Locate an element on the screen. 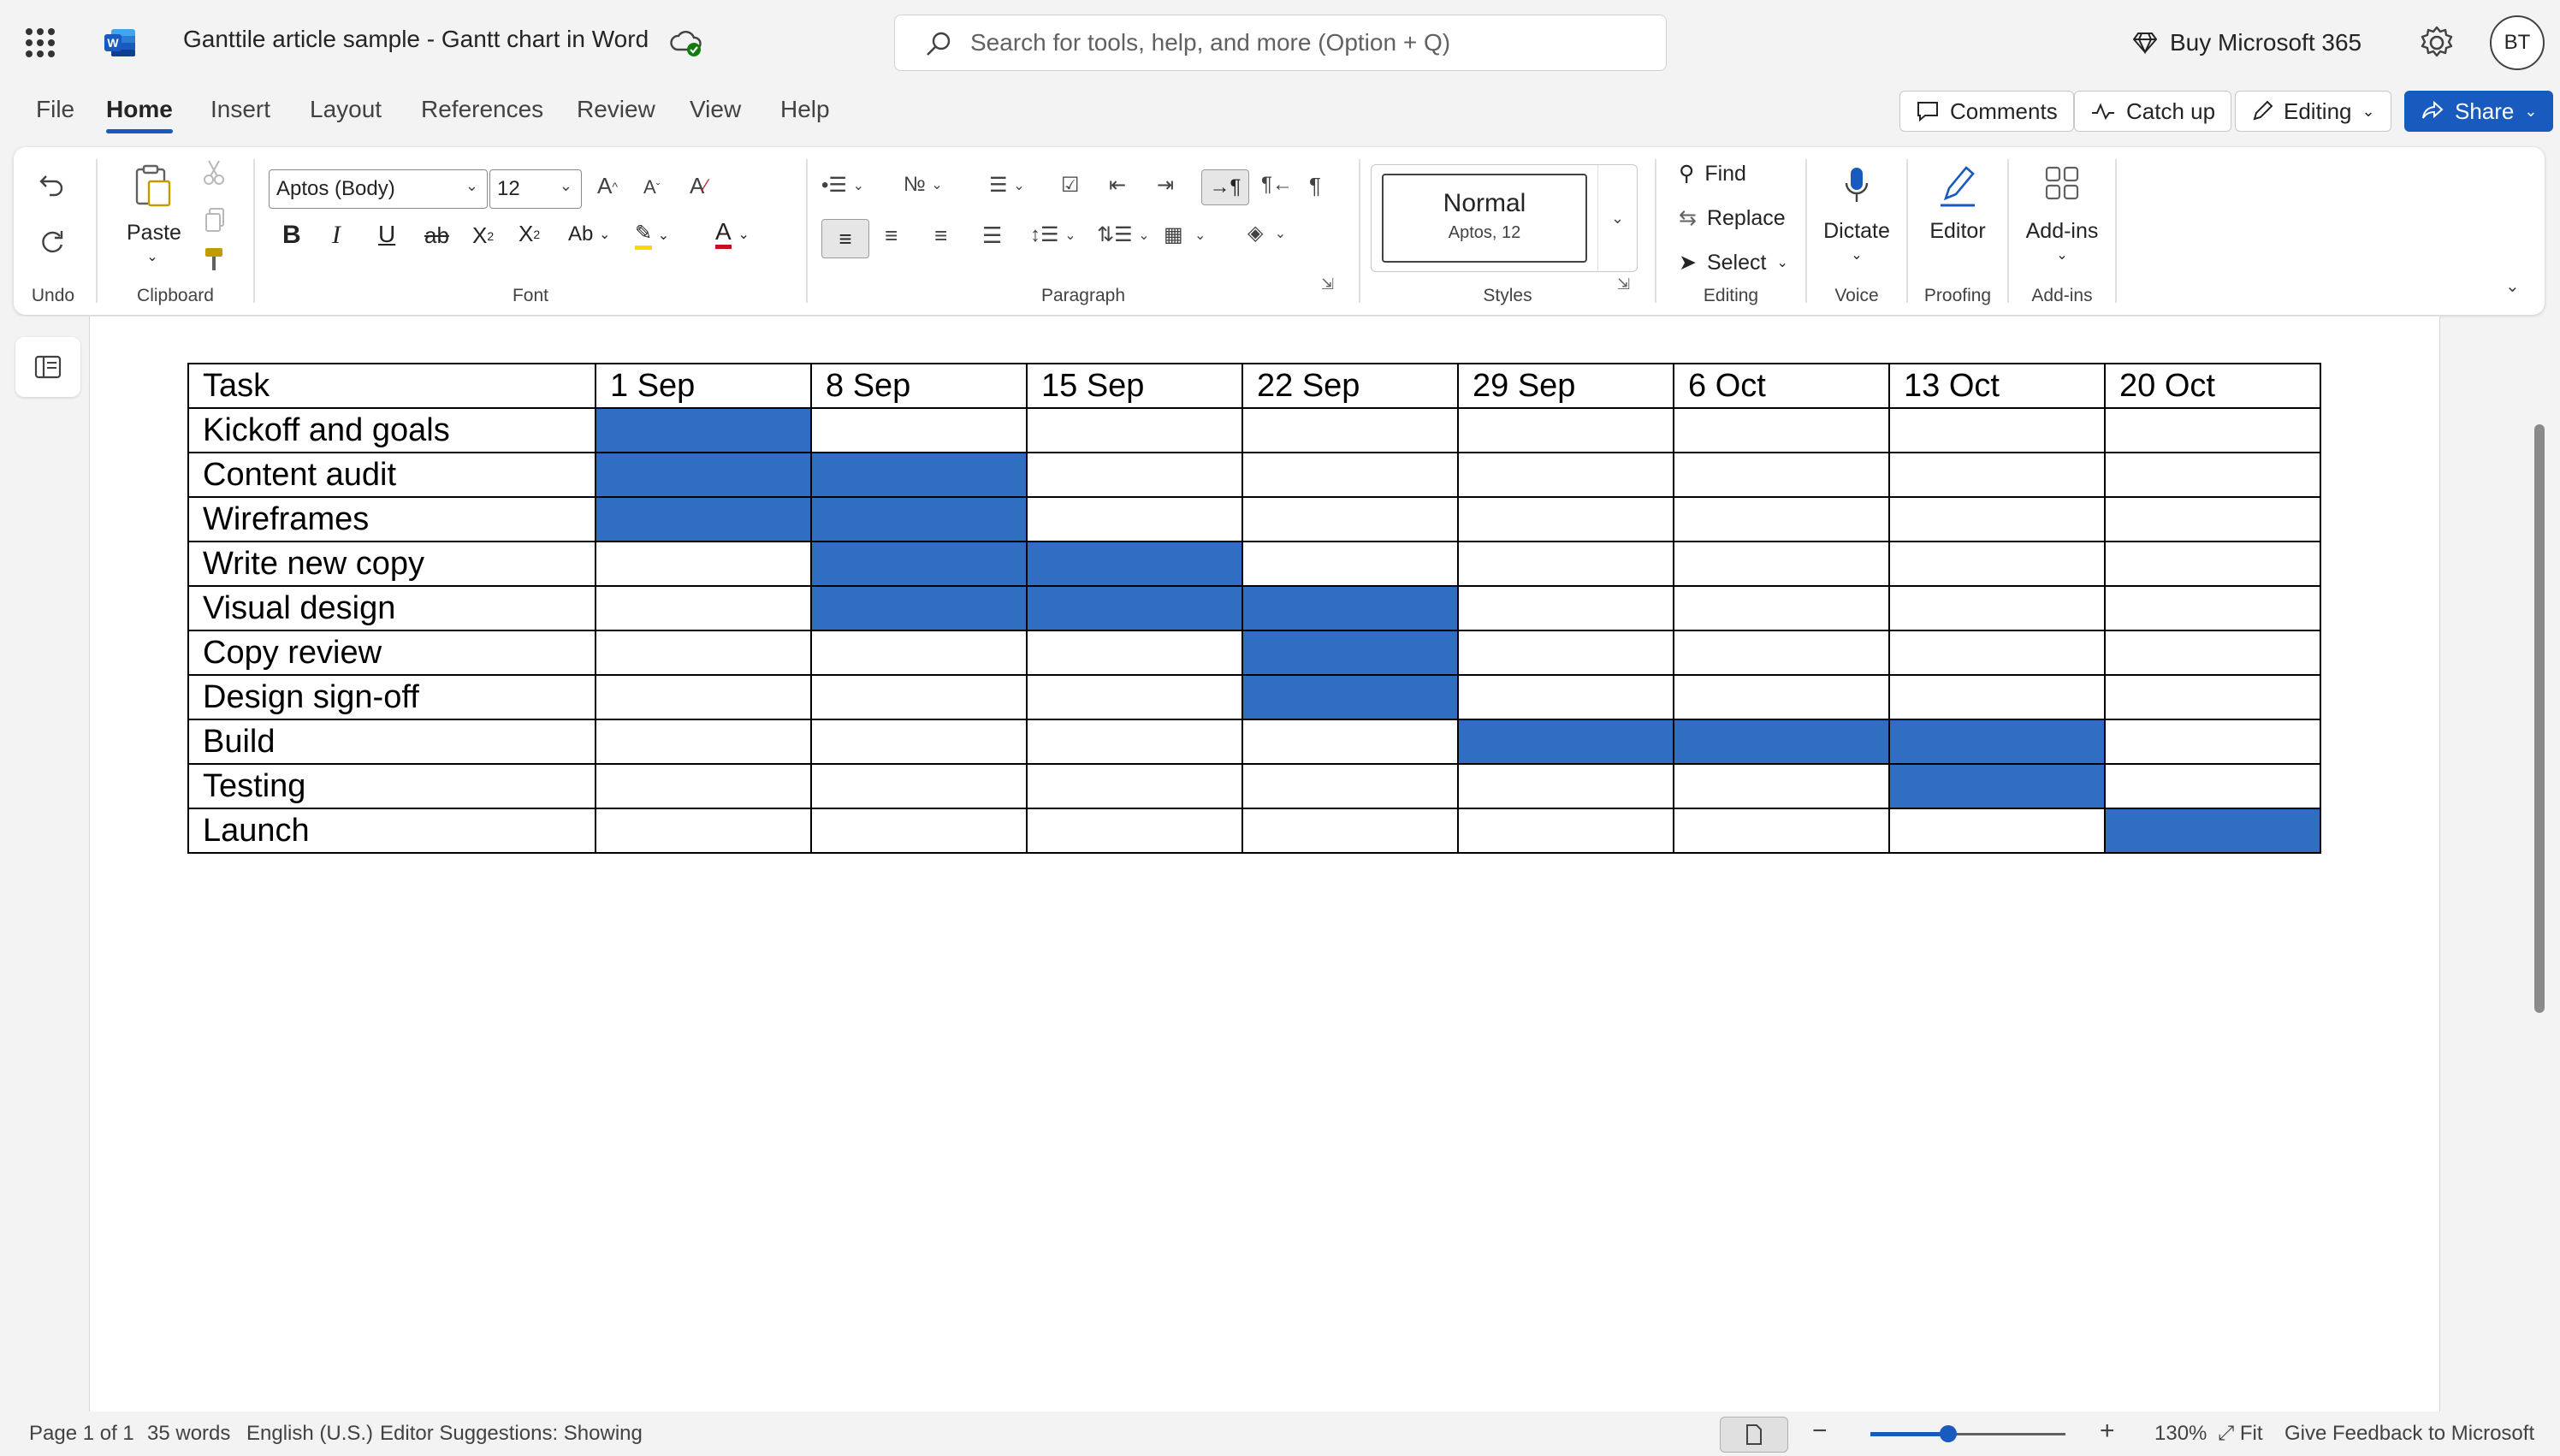  print-layout-view-button is located at coordinates (1754, 1435).